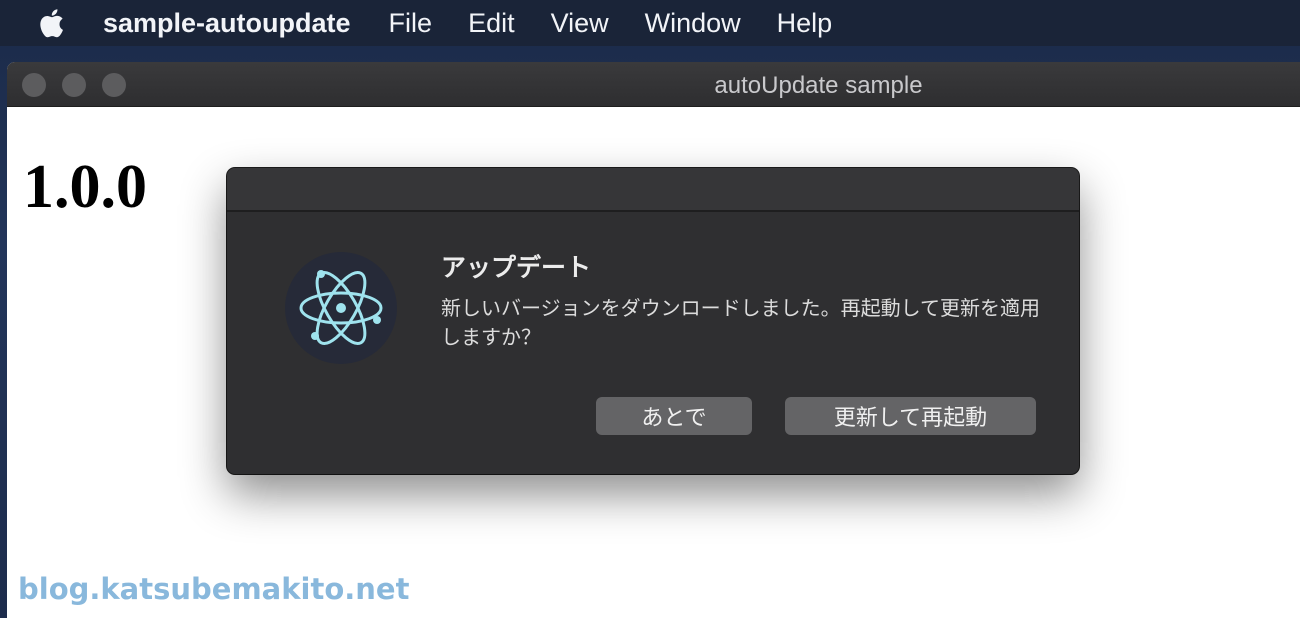 This screenshot has height=618, width=1300. Describe the element at coordinates (516, 267) in the screenshot. I see `dialog-title: アップデート` at that location.